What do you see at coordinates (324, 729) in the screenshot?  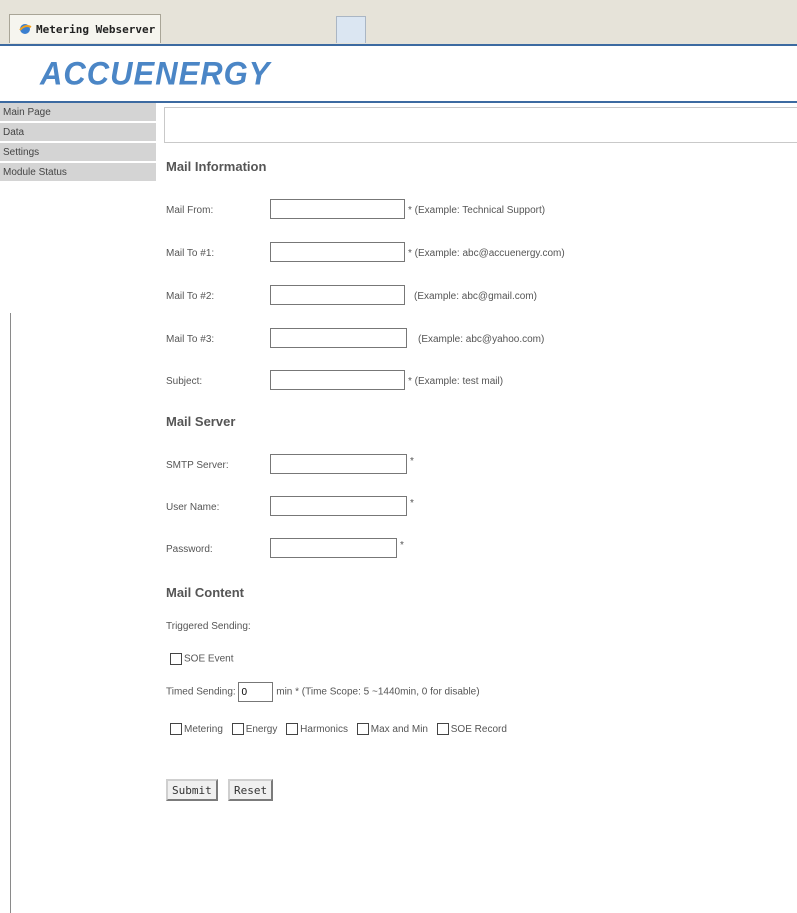 I see `harmonics-label: Harmonics` at bounding box center [324, 729].